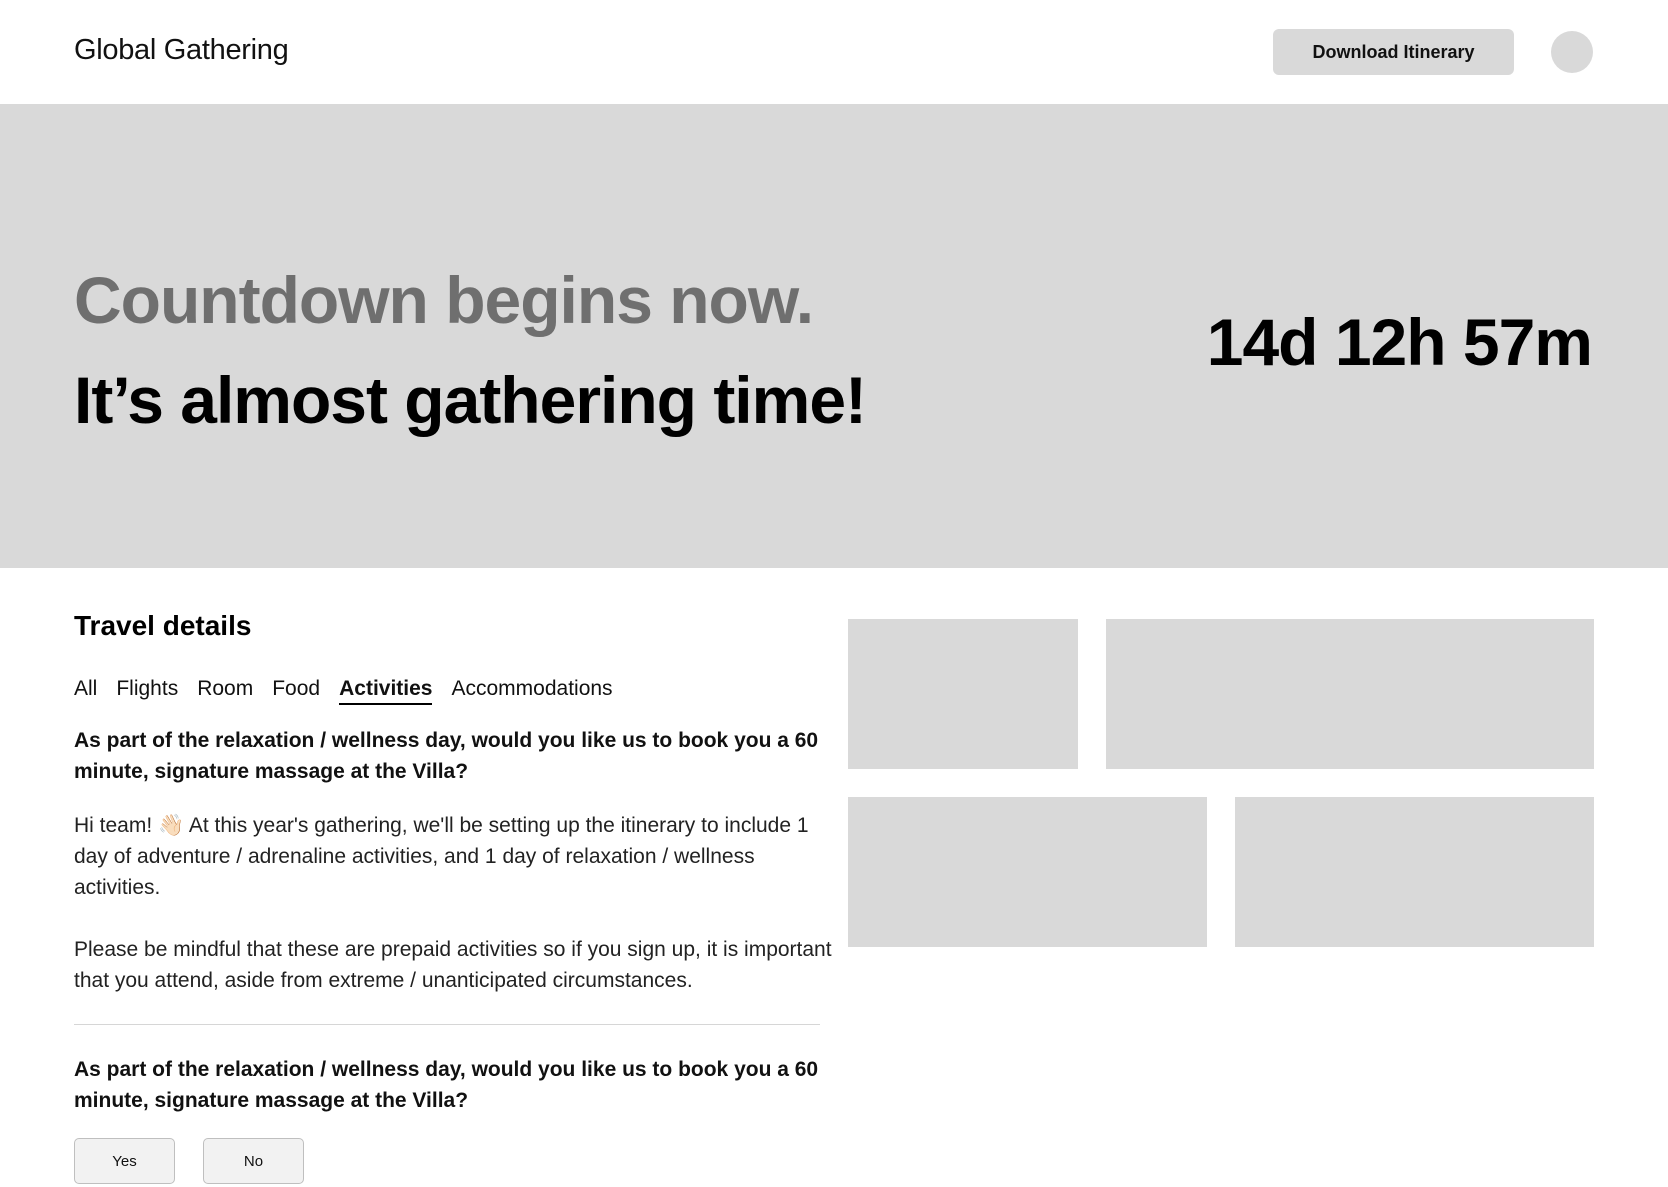  Describe the element at coordinates (470, 400) in the screenshot. I see `hero-title: It’s almost gathering time!` at that location.